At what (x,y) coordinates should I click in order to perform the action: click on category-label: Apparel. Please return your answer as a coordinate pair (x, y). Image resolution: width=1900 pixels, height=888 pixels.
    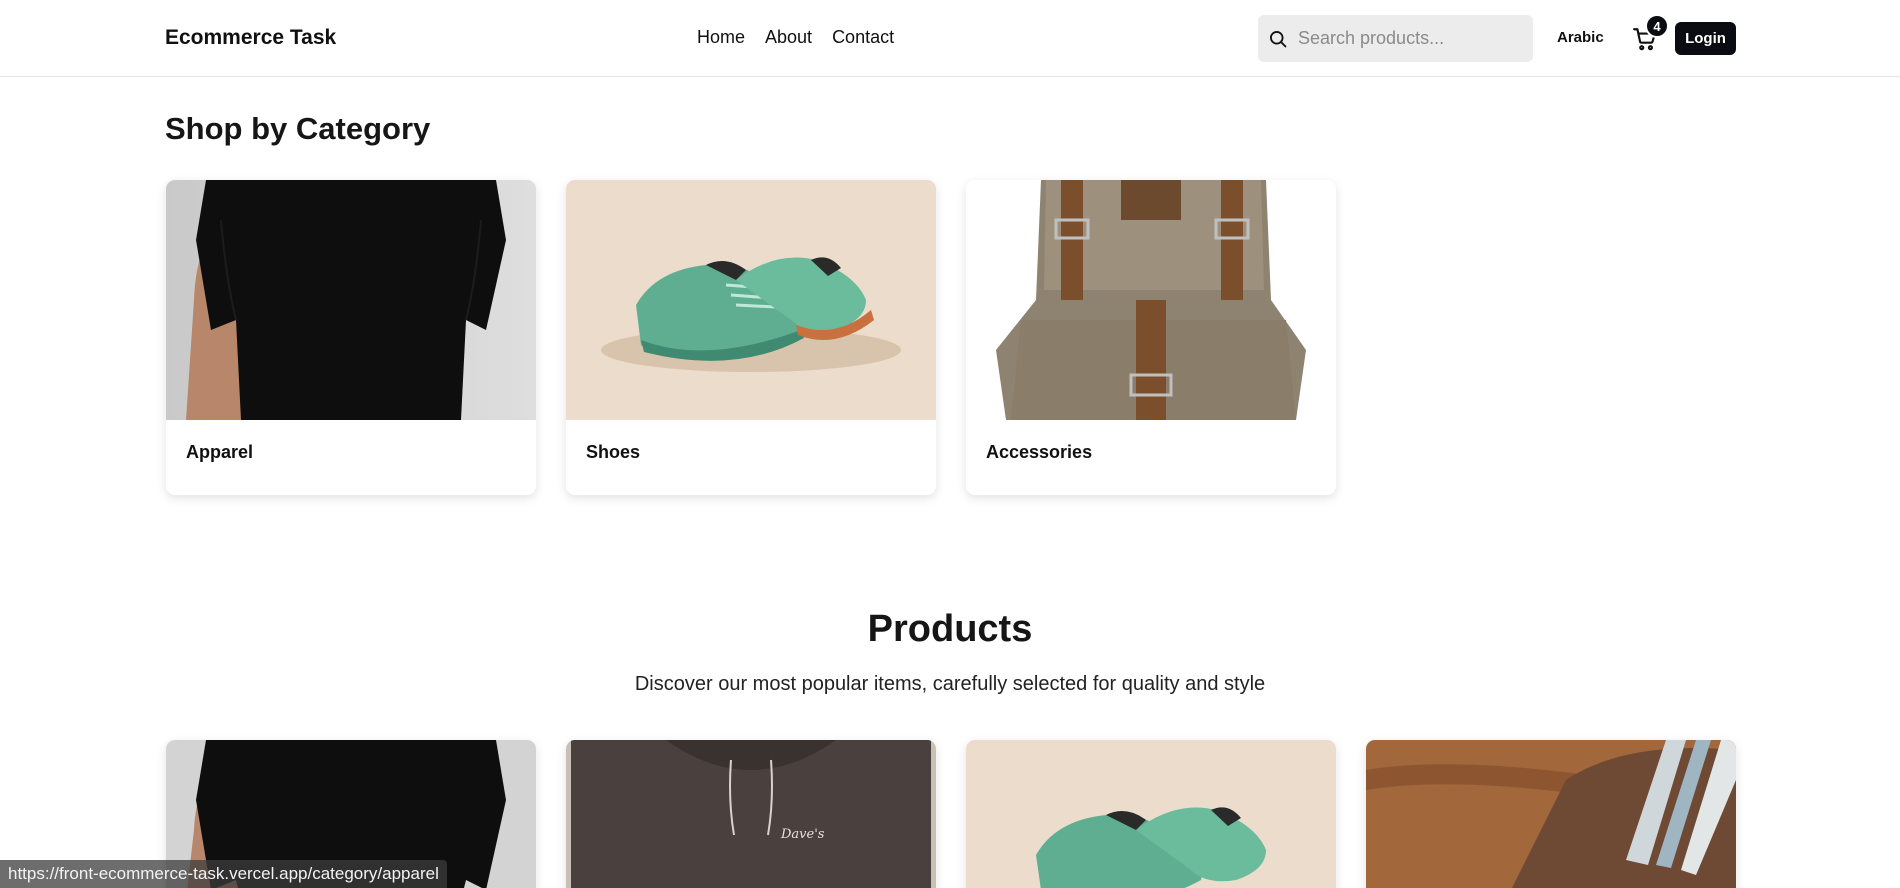
    Looking at the image, I should click on (220, 452).